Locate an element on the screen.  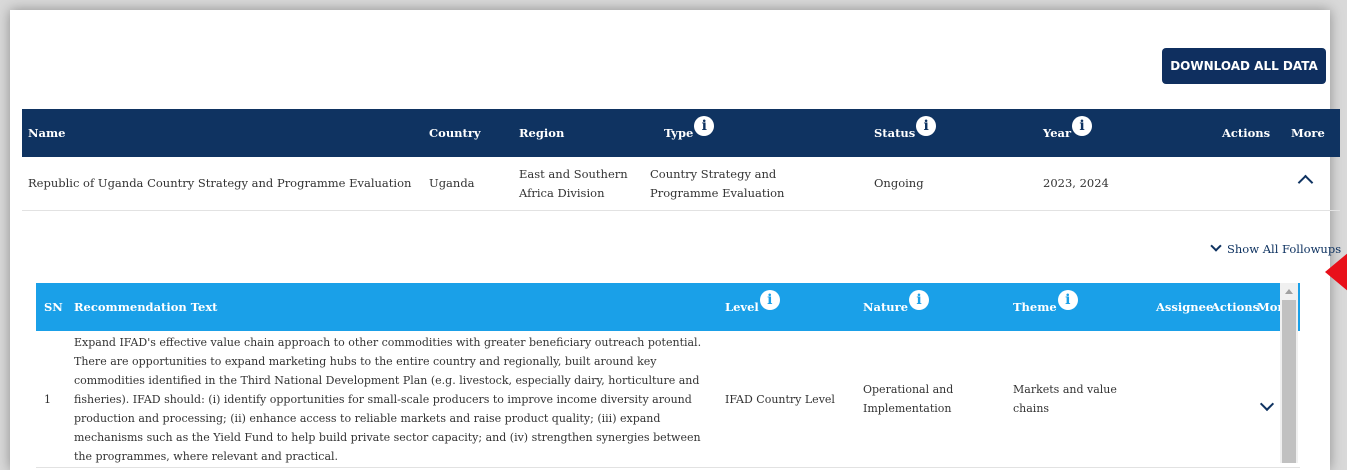
status-info-icon: i is located at coordinates (926, 126).